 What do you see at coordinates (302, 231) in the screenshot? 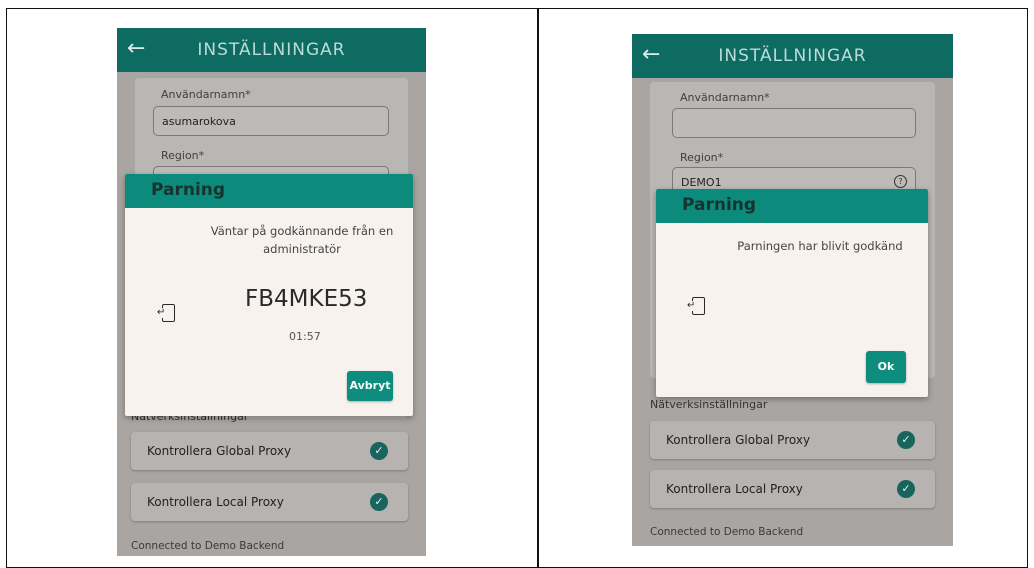
I see `dialog-message-line1: Väntar på godkännande från en` at bounding box center [302, 231].